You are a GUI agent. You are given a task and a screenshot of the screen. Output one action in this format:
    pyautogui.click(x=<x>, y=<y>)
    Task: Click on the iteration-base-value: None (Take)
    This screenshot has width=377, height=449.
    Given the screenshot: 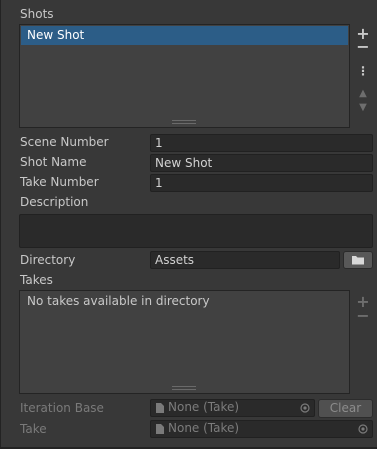 What is the action you would take?
    pyautogui.click(x=204, y=407)
    